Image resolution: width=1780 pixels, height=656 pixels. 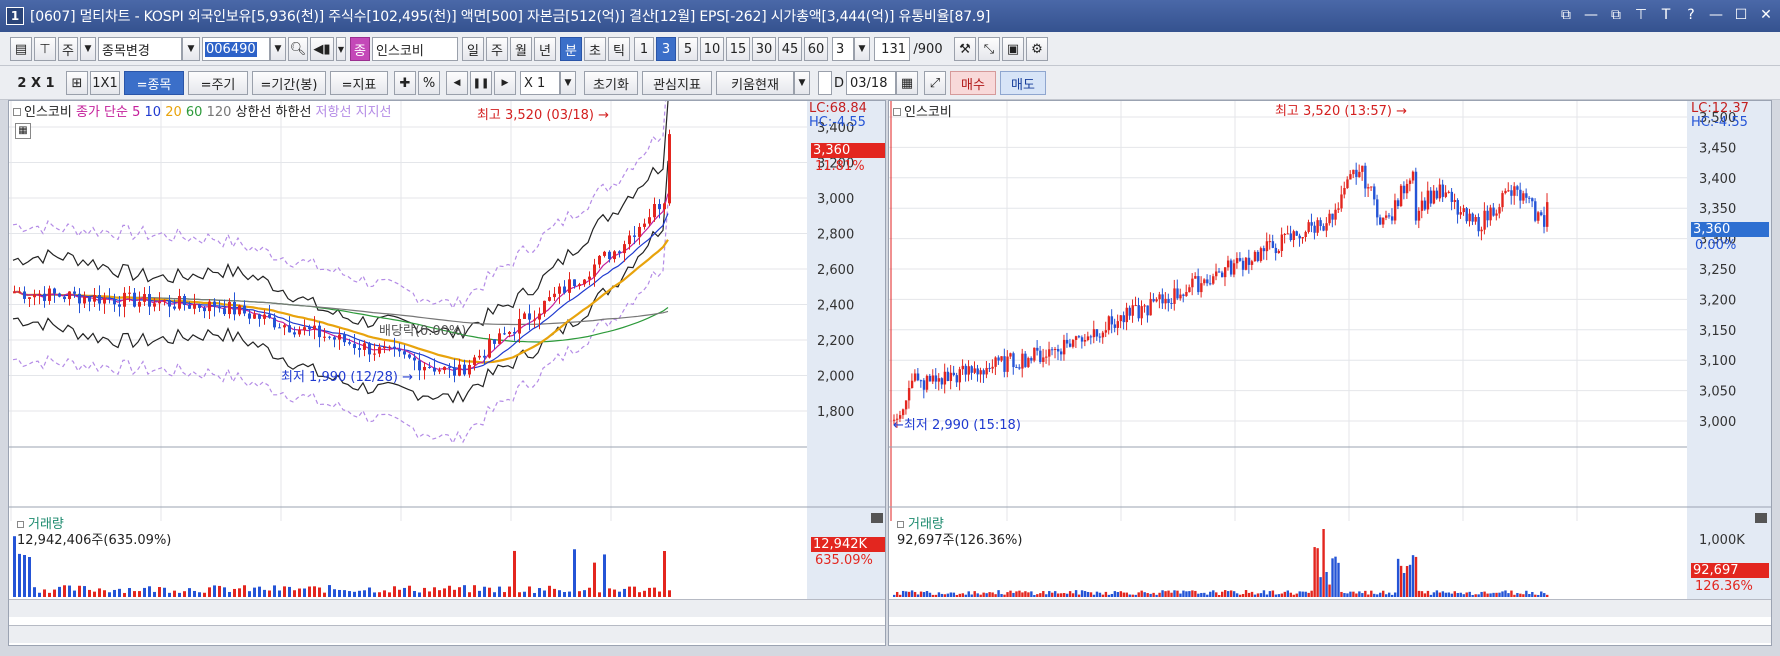 What do you see at coordinates (877, 518) in the screenshot?
I see `left-volume-close-icon` at bounding box center [877, 518].